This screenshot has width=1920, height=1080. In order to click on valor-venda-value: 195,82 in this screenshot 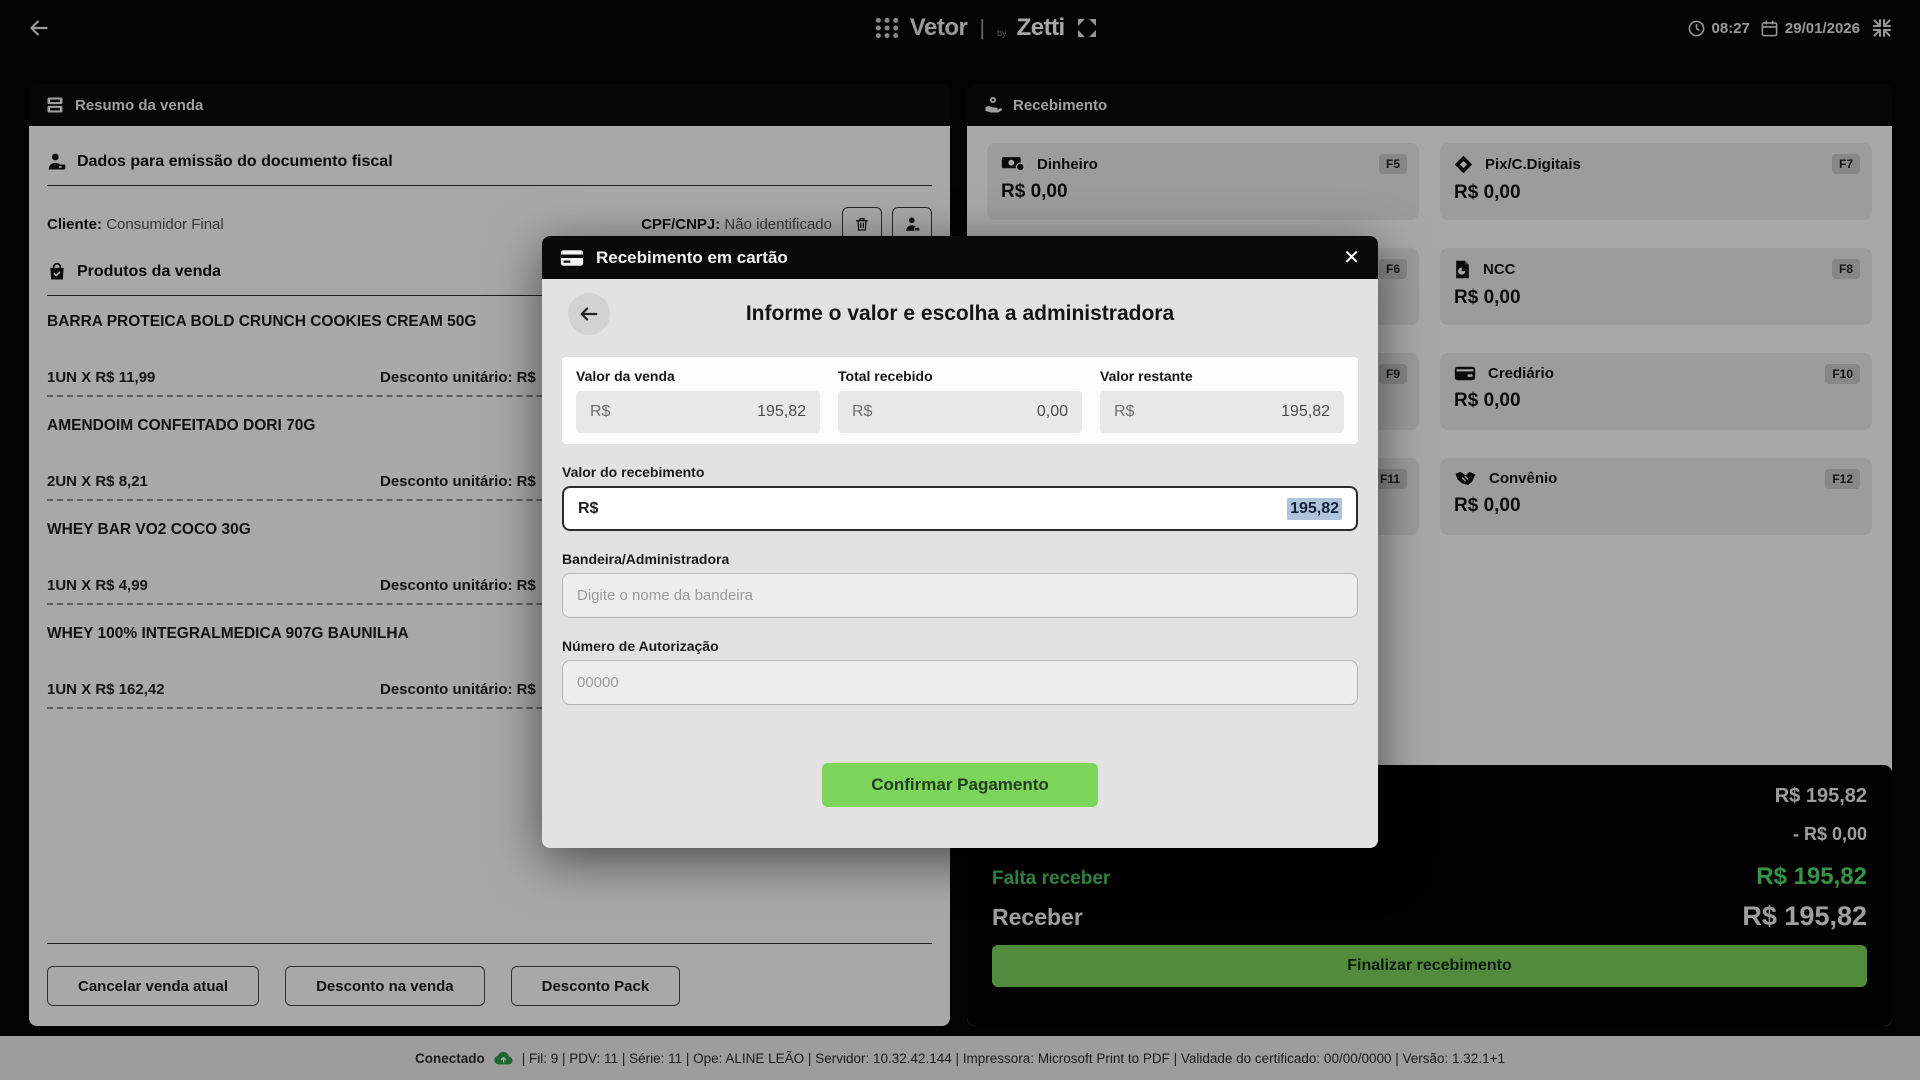, I will do `click(781, 411)`.